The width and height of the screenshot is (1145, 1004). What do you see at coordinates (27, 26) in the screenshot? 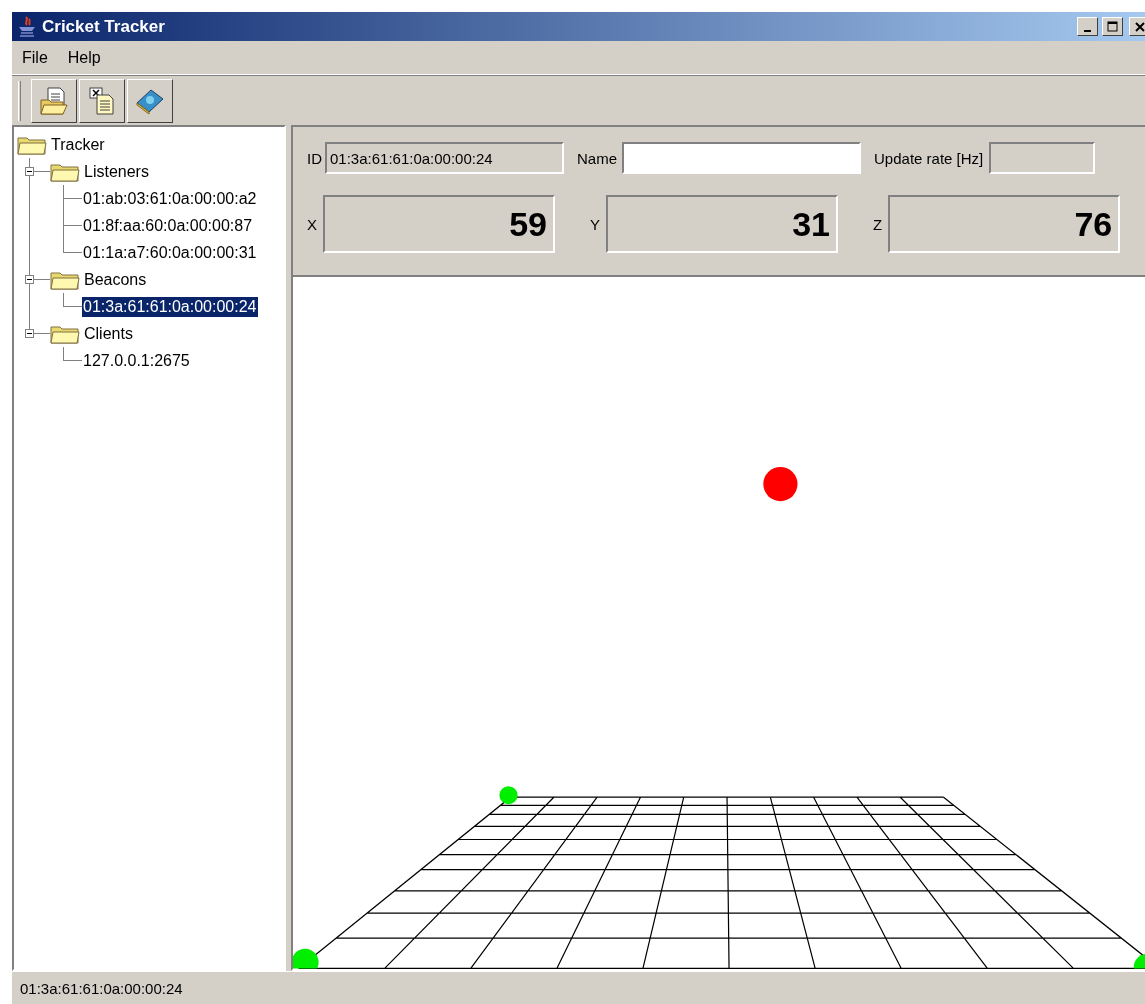
I see `app-icon` at bounding box center [27, 26].